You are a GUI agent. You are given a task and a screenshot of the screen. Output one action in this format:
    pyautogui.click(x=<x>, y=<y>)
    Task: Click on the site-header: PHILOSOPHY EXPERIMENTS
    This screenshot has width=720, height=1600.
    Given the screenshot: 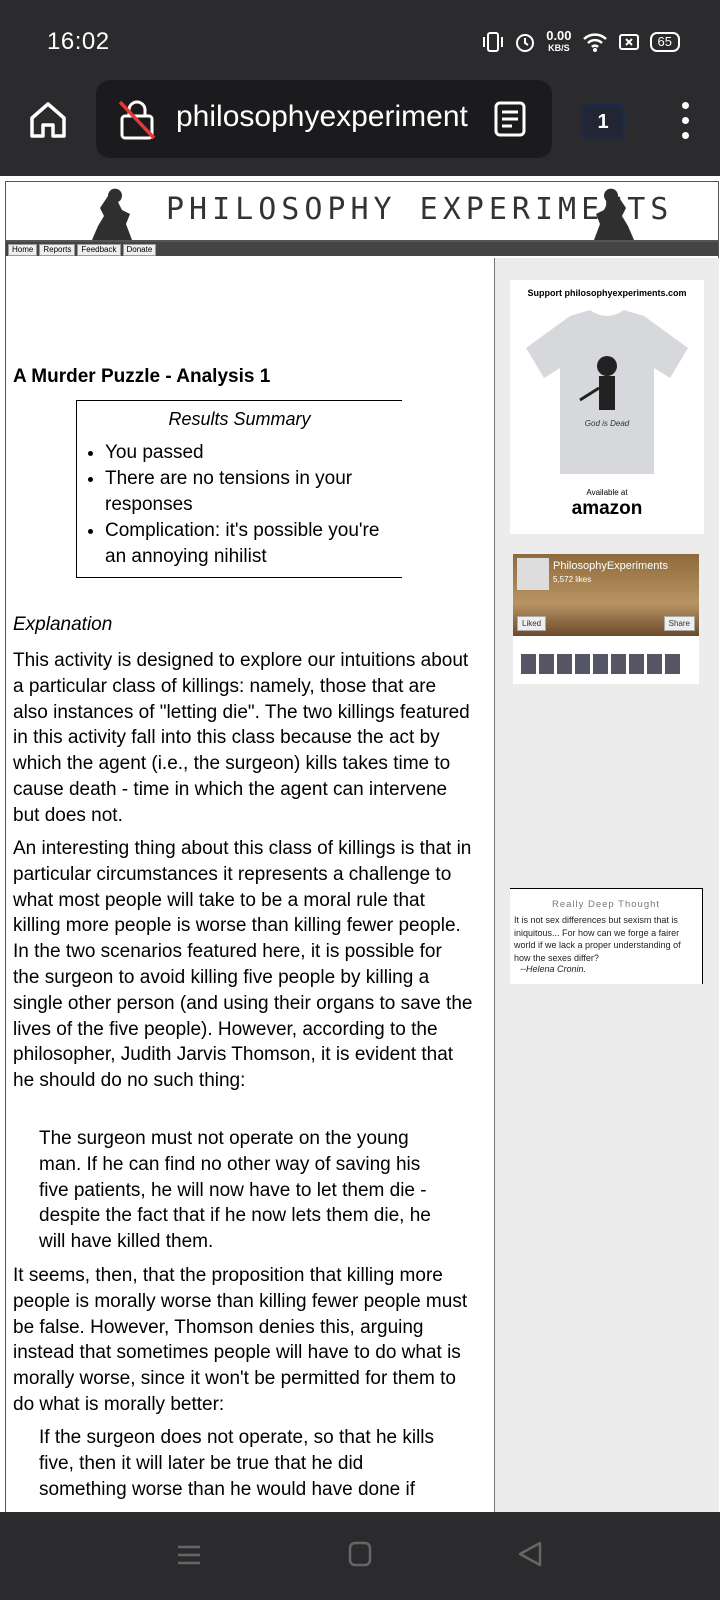 What is the action you would take?
    pyautogui.click(x=362, y=212)
    